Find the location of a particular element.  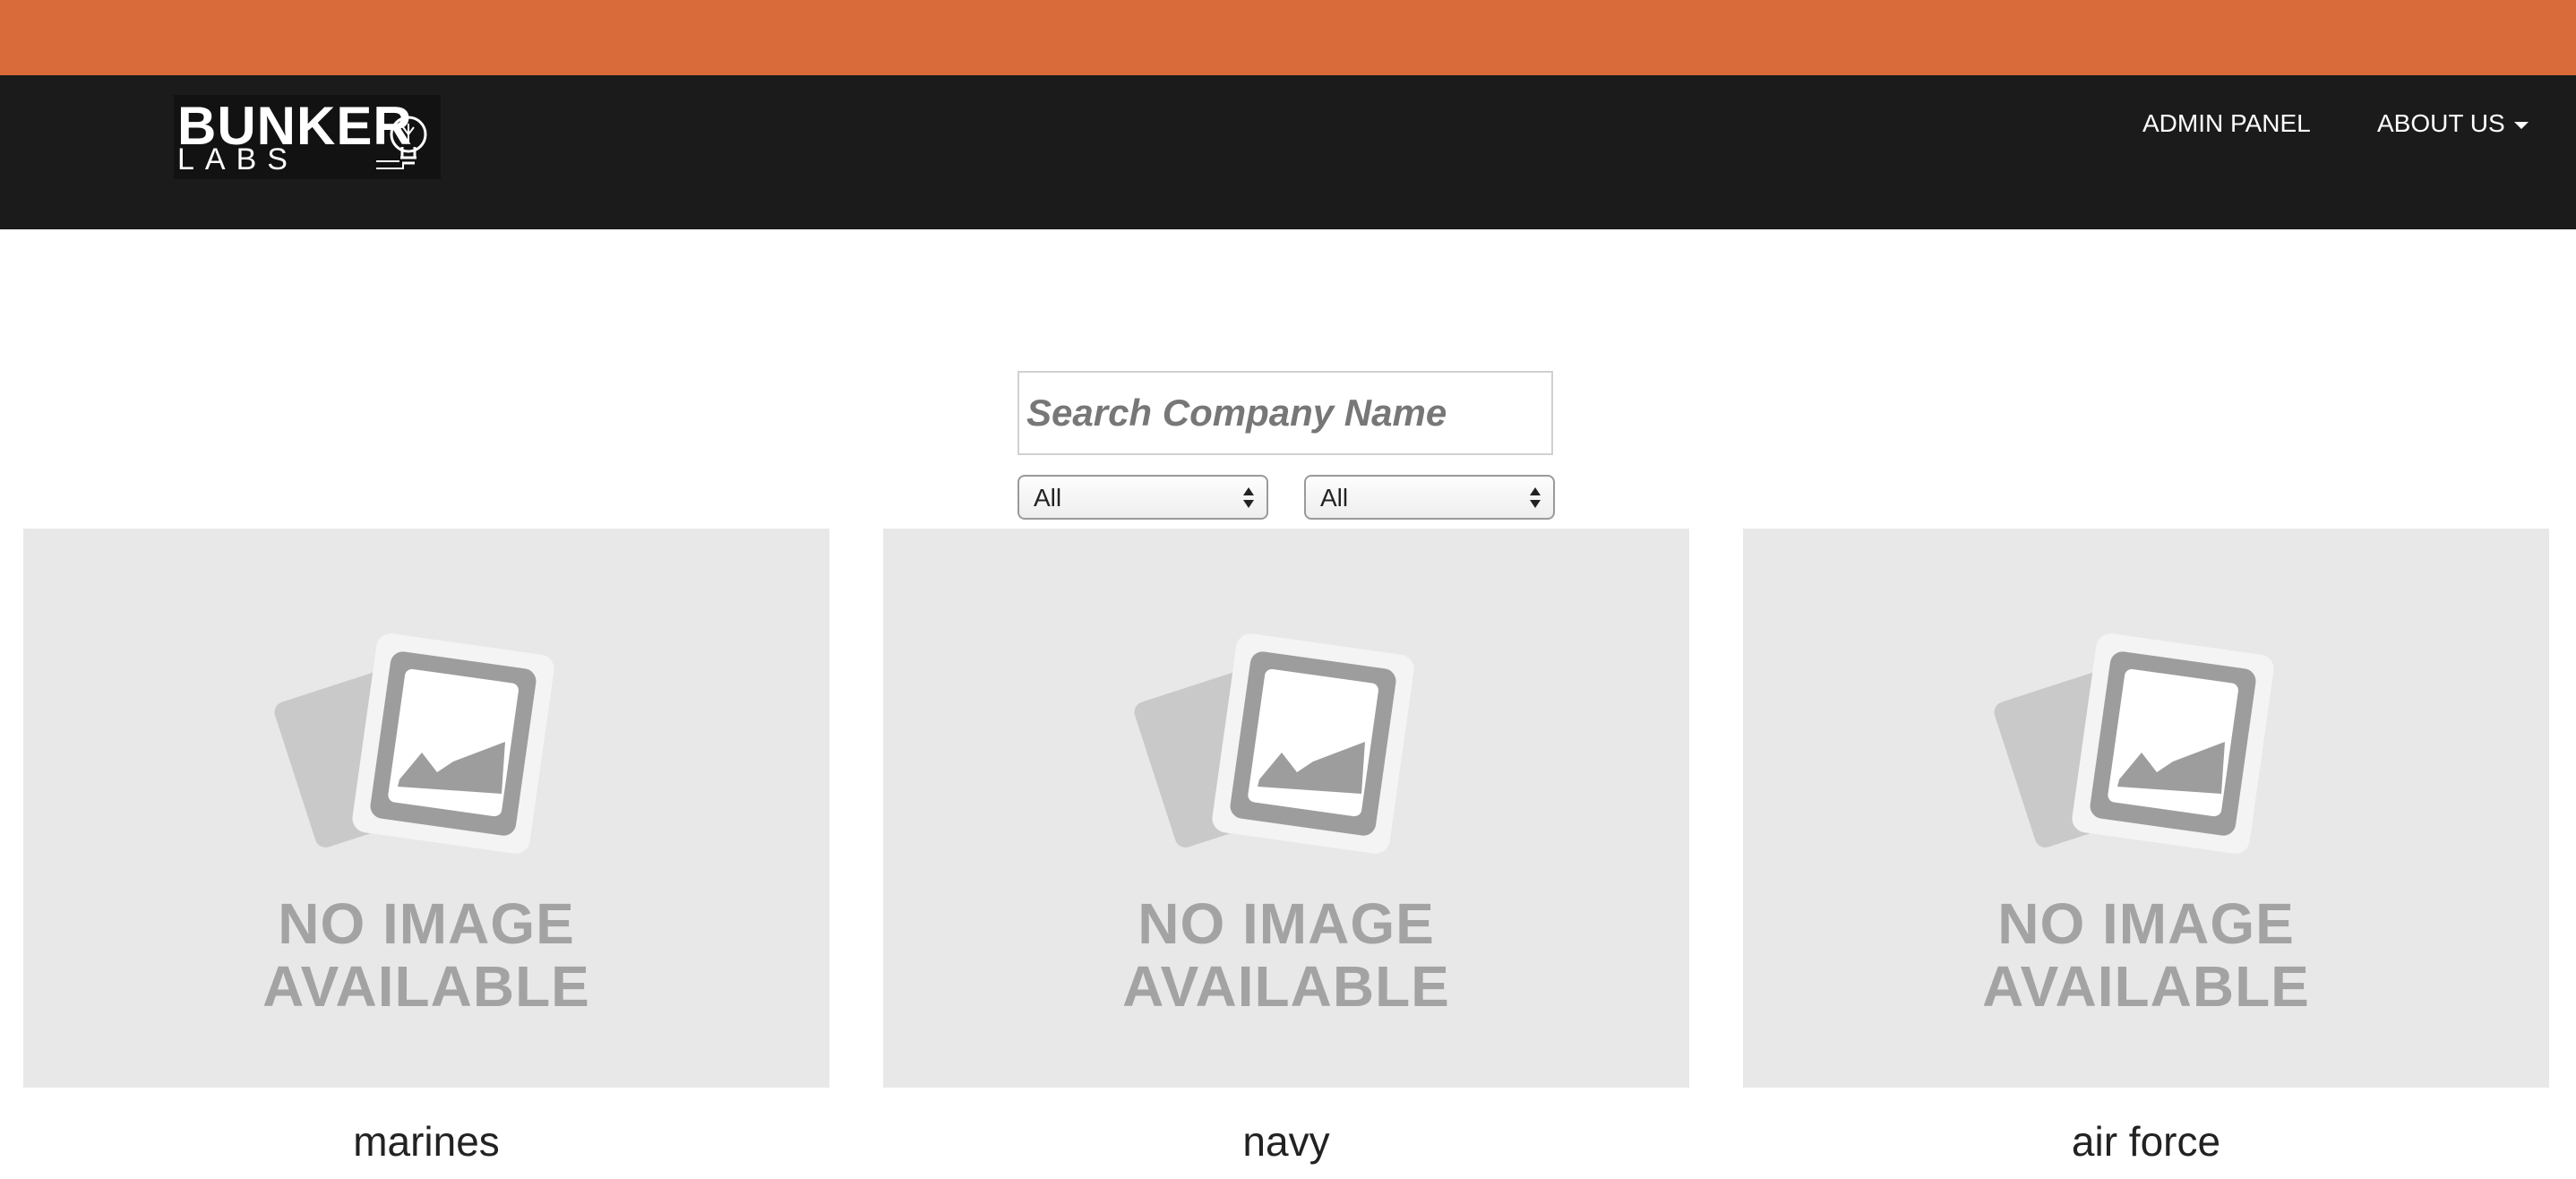

nav-admin-panel: ADMIN PANEL is located at coordinates (2226, 124).